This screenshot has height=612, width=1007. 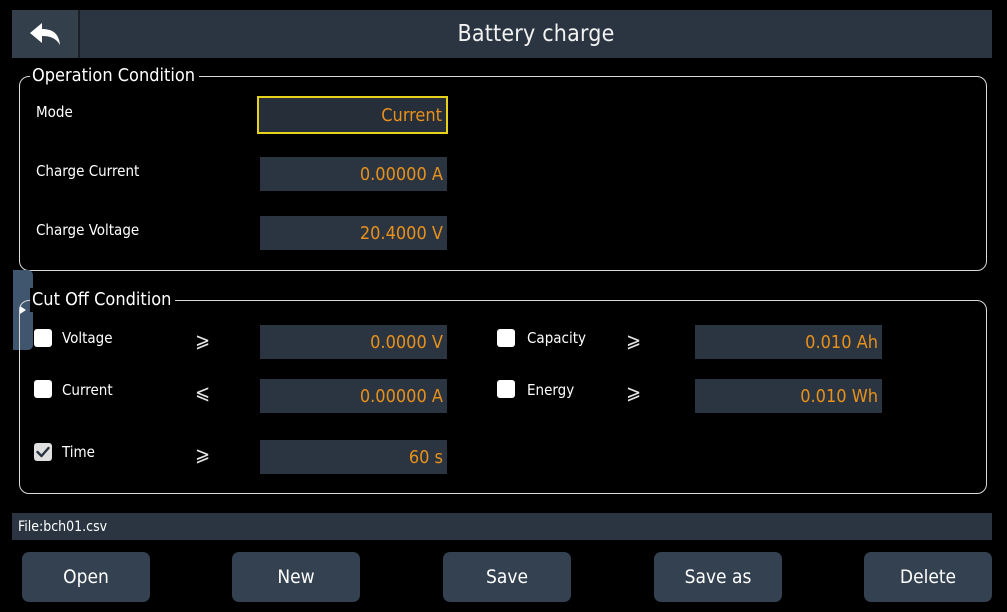 What do you see at coordinates (87, 390) in the screenshot?
I see `current-label: Current` at bounding box center [87, 390].